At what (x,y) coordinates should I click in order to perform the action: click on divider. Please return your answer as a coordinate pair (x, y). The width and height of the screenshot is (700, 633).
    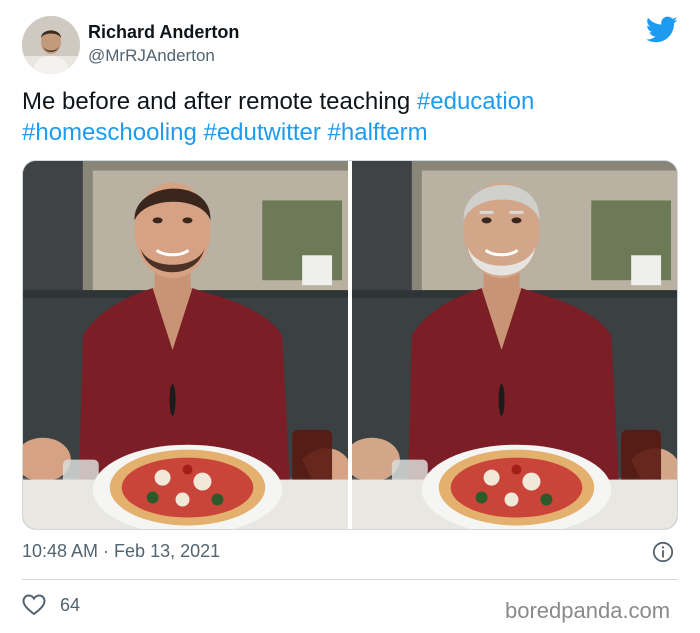
    Looking at the image, I should click on (350, 579).